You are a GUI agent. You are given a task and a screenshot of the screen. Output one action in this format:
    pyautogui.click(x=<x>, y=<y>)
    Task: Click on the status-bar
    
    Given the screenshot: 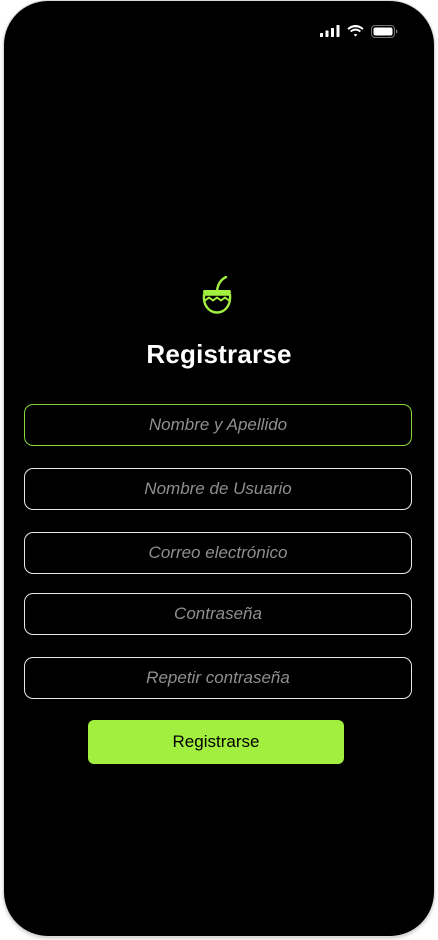 What is the action you would take?
    pyautogui.click(x=359, y=31)
    